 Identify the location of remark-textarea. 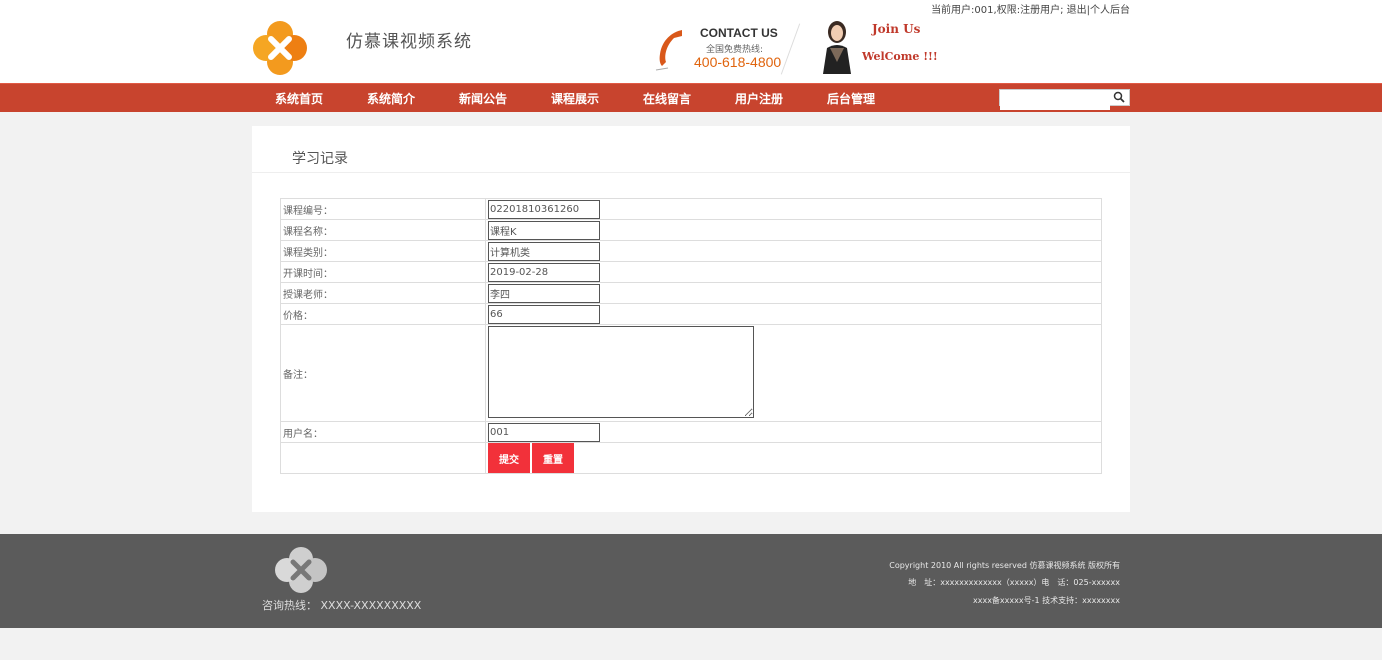
(621, 371).